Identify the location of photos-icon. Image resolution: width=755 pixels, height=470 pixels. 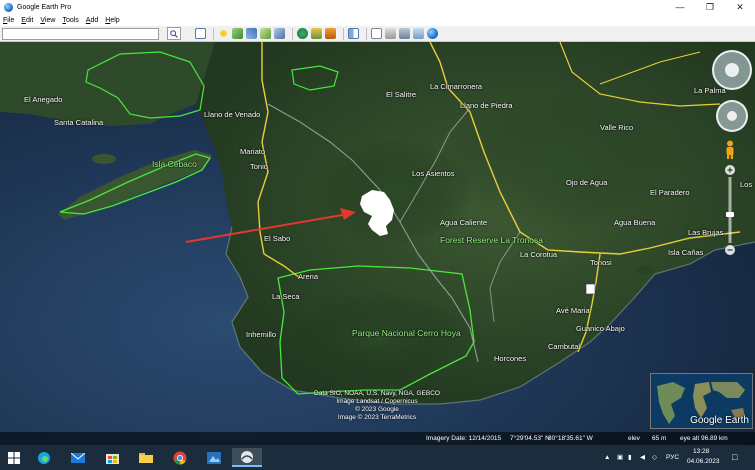
(214, 457).